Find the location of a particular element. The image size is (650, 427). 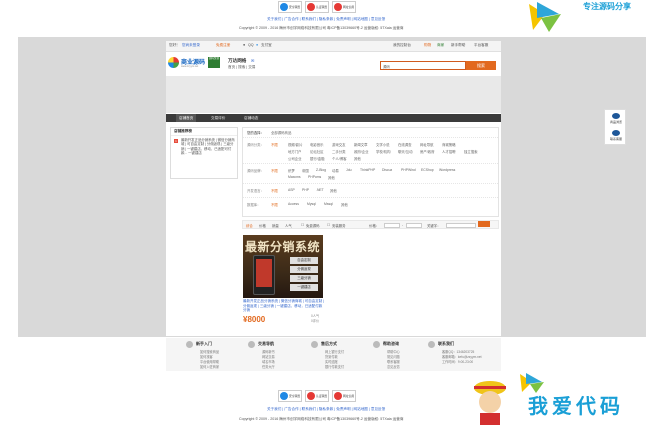

tab-activity: 店铺动态 is located at coordinates (251, 118).